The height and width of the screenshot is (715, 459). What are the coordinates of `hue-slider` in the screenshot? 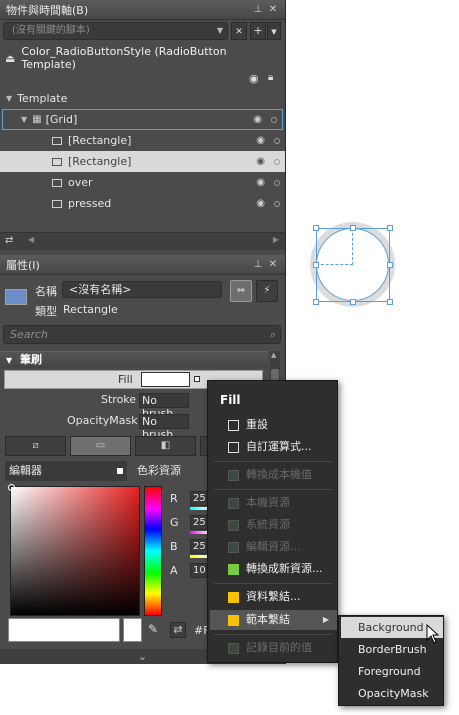 It's located at (153, 551).